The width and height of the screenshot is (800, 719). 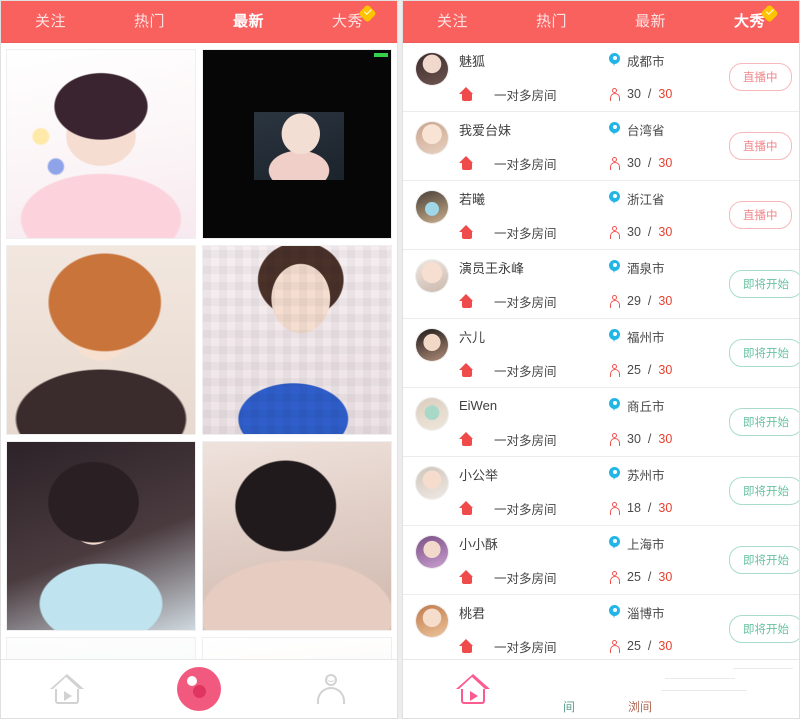 I want to click on record-icon, so click(x=199, y=689).